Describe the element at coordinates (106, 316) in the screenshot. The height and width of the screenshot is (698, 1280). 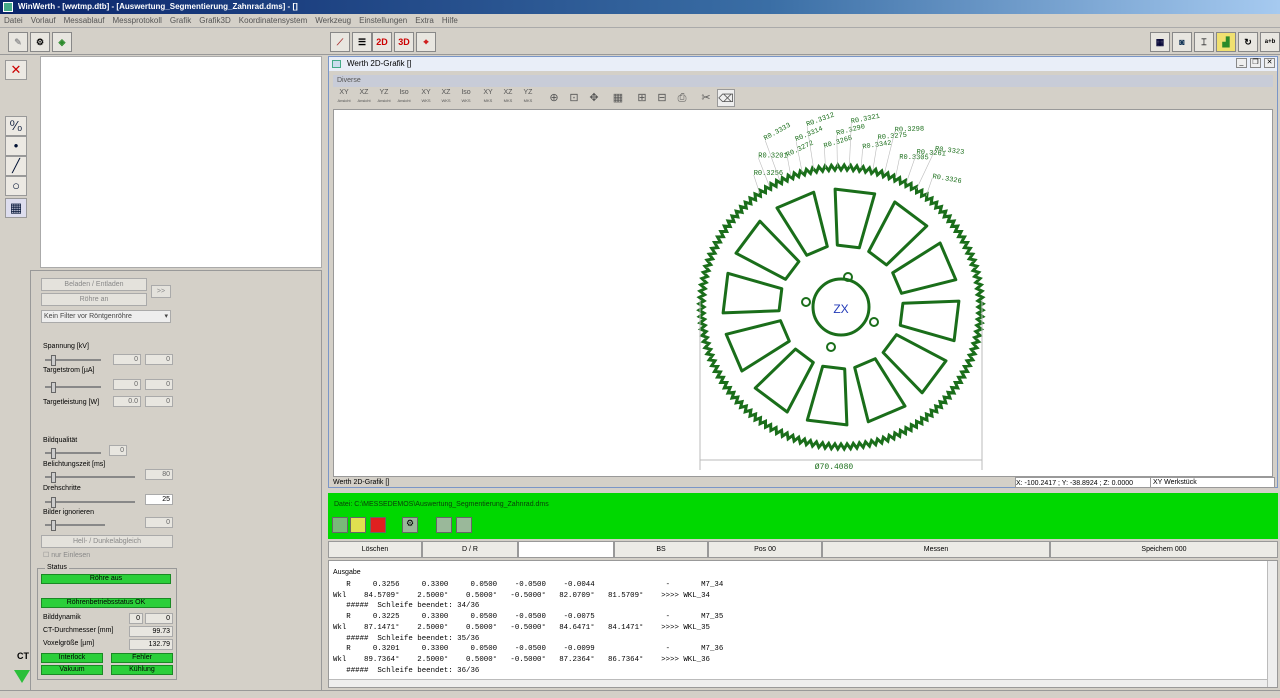
I see `filter-select: Kein Filter vor Röntgenröhre ▾` at that location.